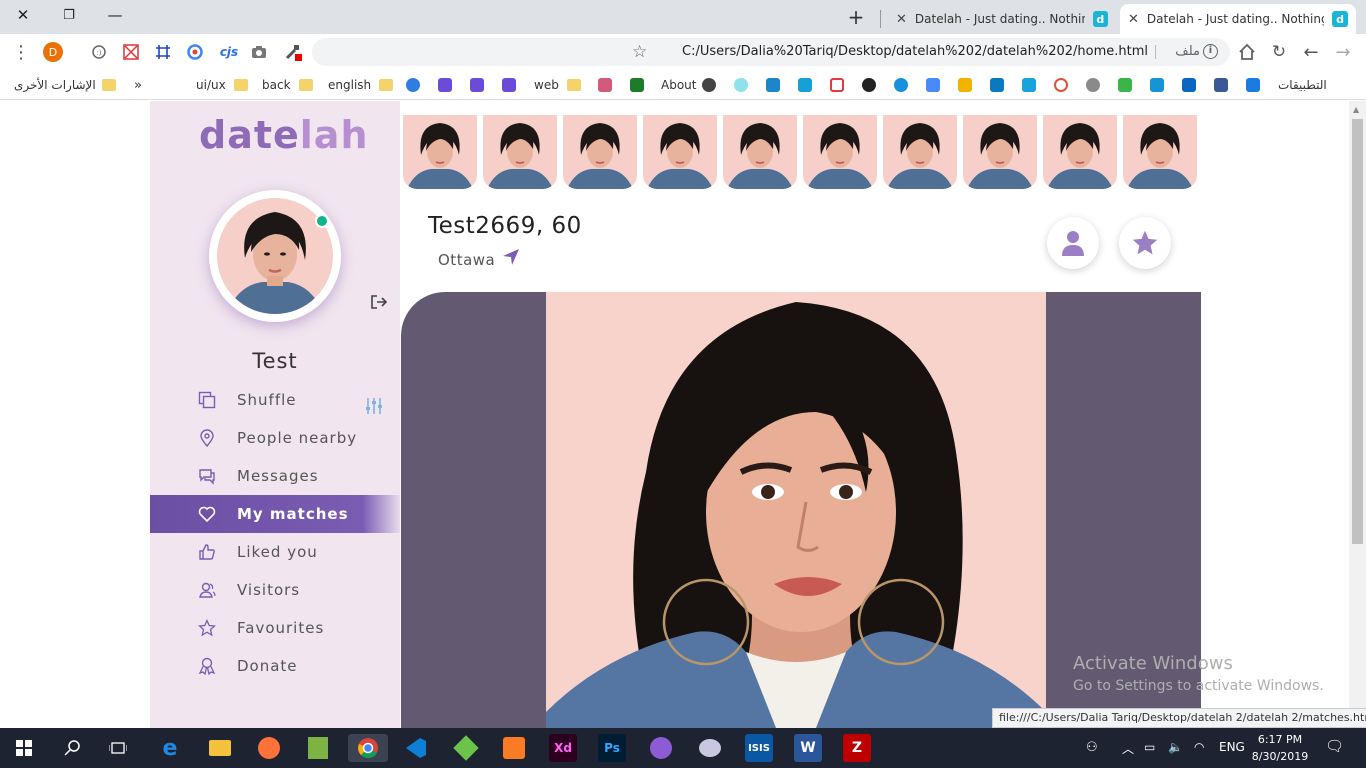  What do you see at coordinates (637, 85) in the screenshot?
I see `bookmark-green-icon` at bounding box center [637, 85].